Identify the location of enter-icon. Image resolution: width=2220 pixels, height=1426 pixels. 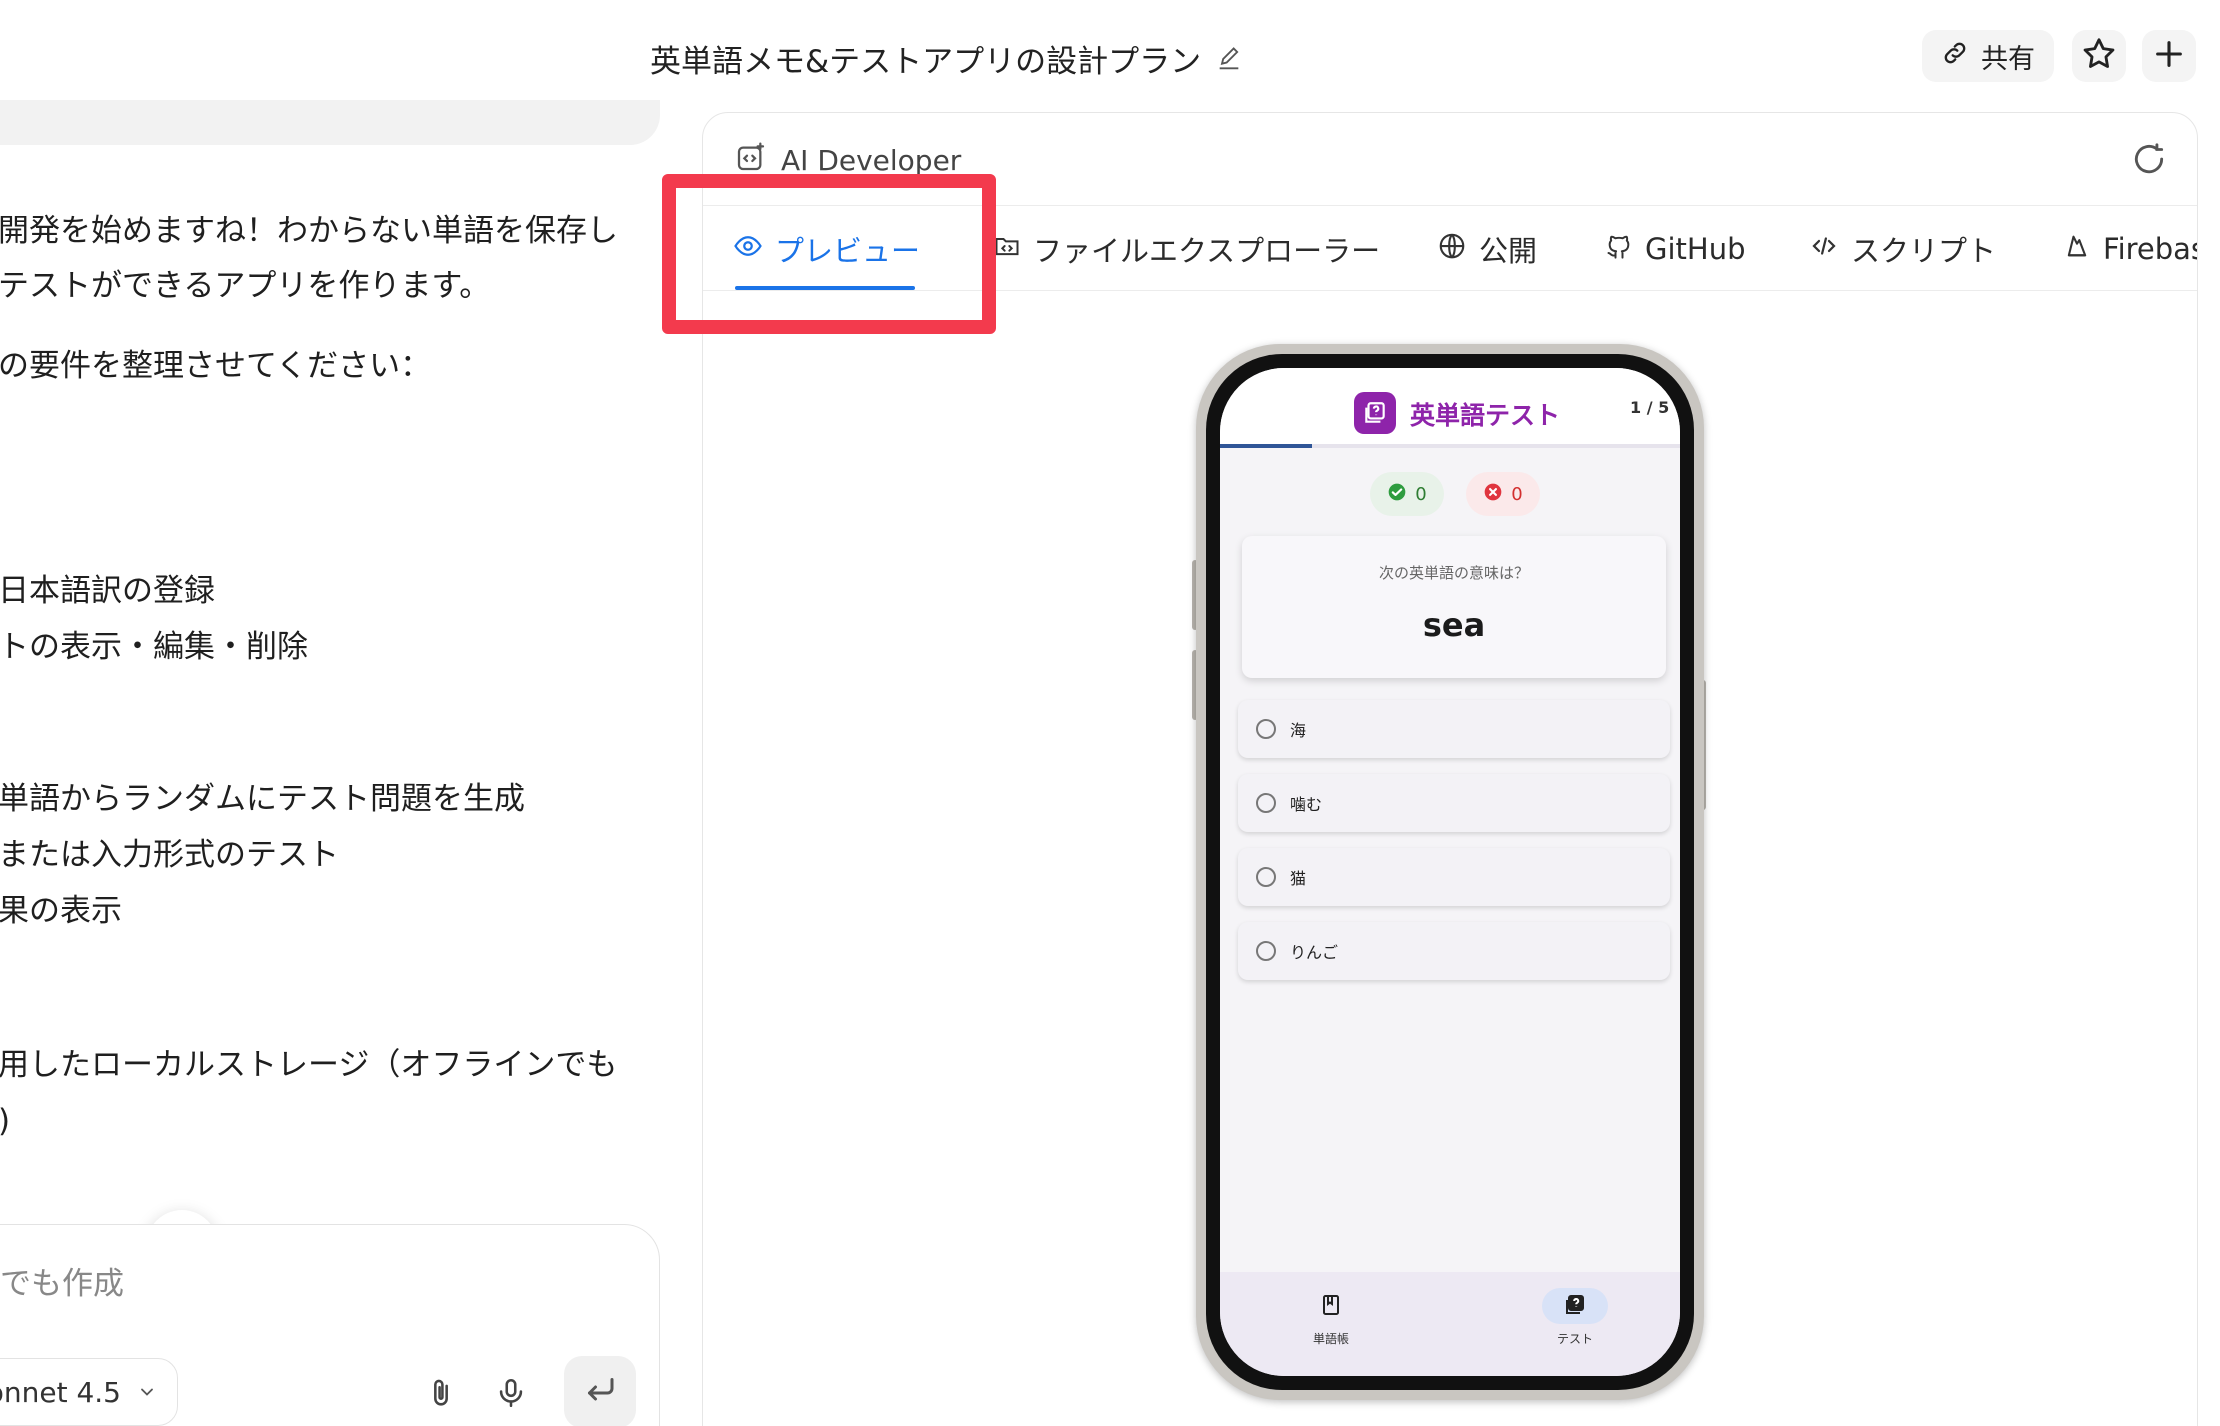
(600, 1392).